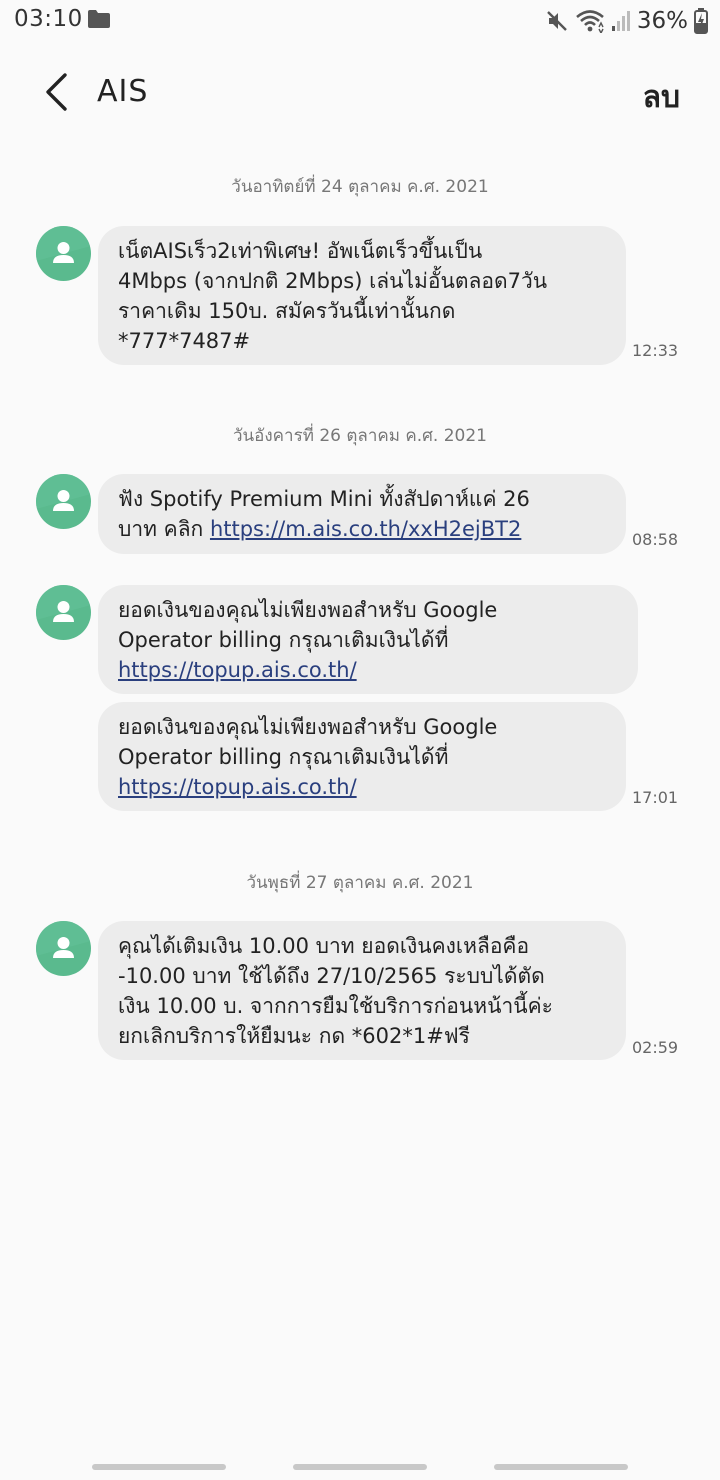  What do you see at coordinates (123, 91) in the screenshot?
I see `conversation-title: AIS` at bounding box center [123, 91].